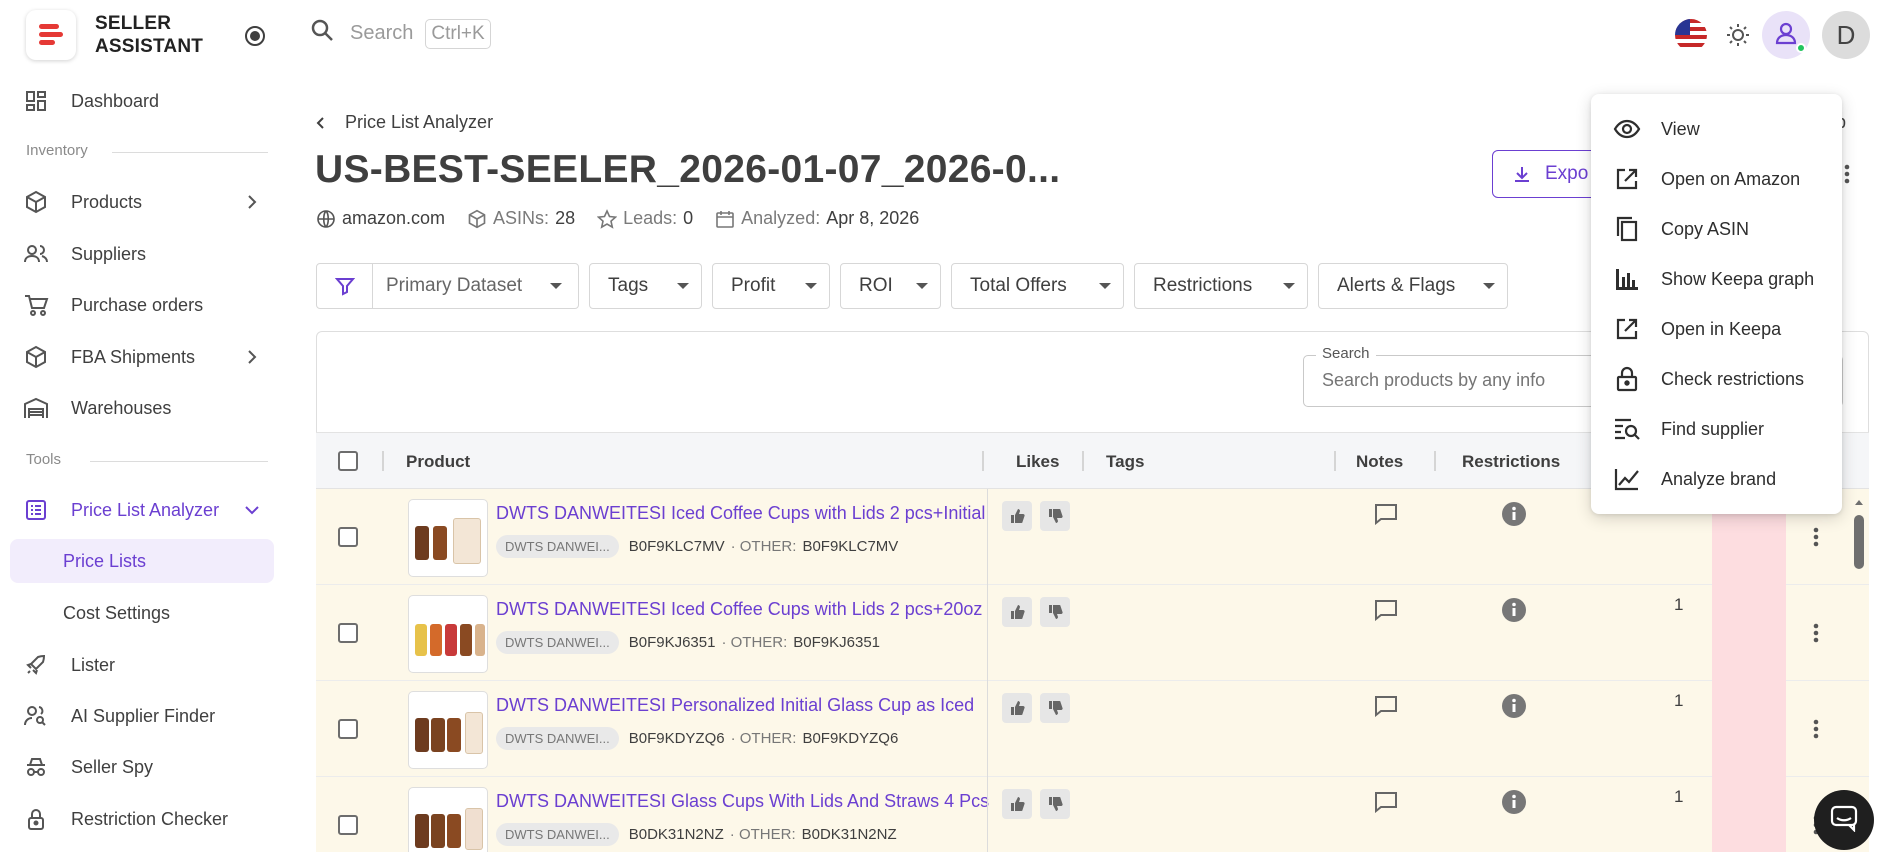  What do you see at coordinates (1844, 820) in the screenshot?
I see `chat-launcher` at bounding box center [1844, 820].